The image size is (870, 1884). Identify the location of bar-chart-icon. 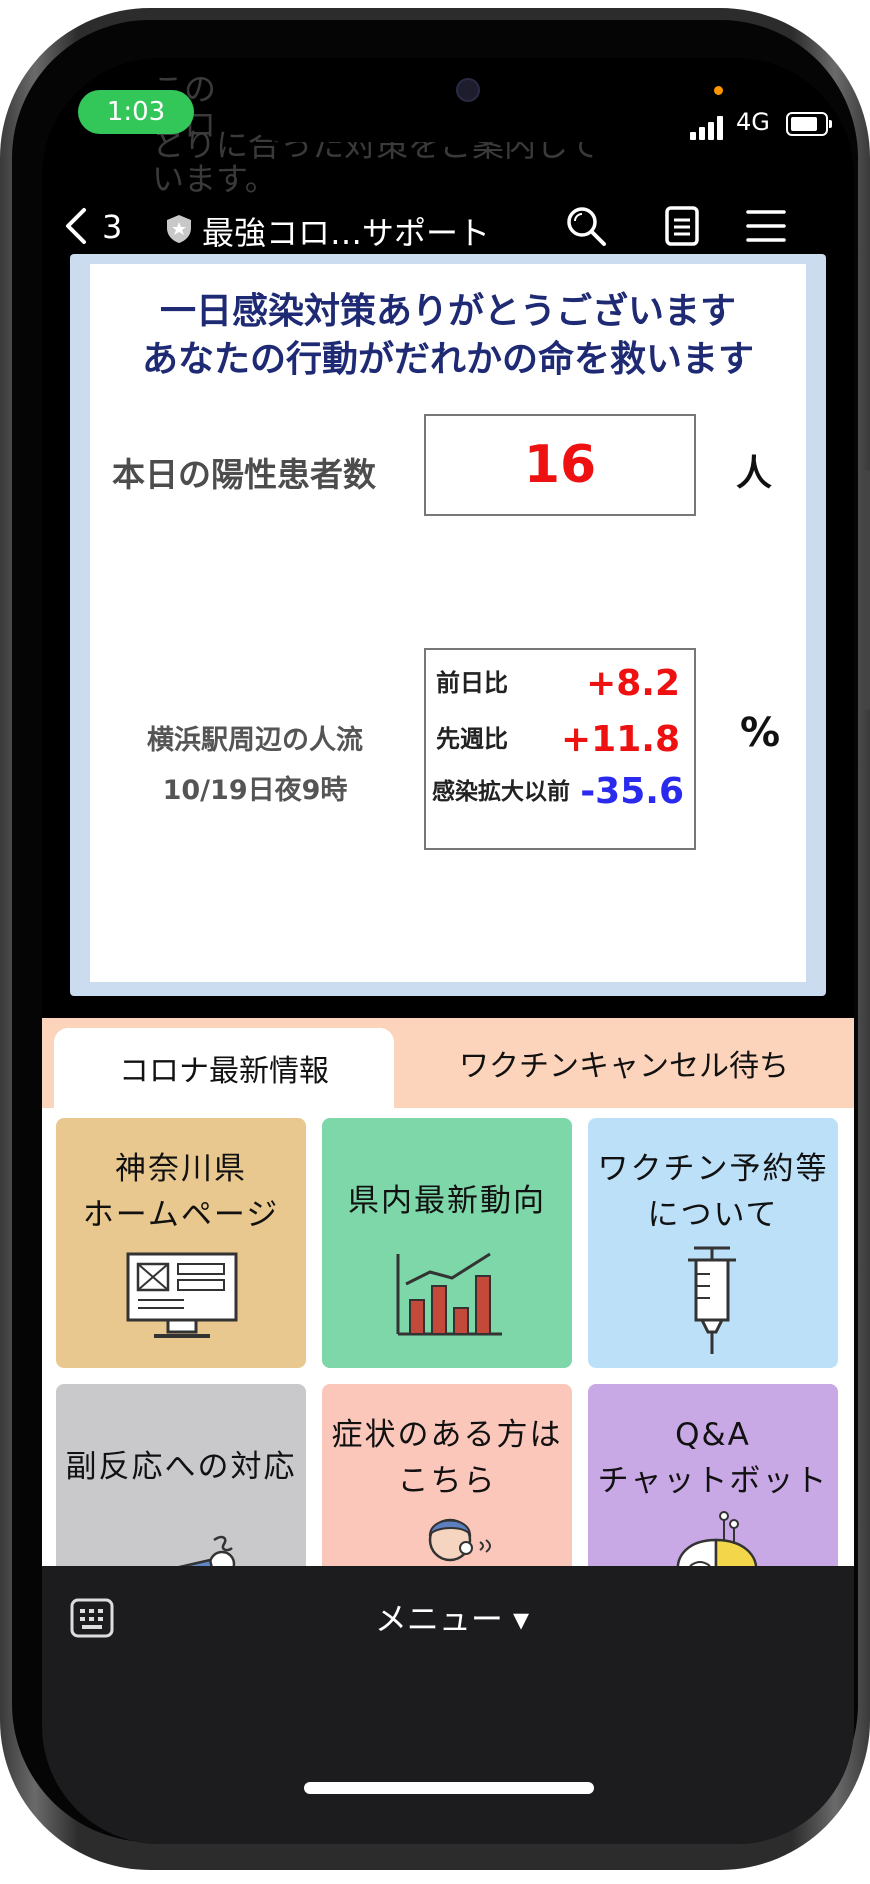
(449, 1294).